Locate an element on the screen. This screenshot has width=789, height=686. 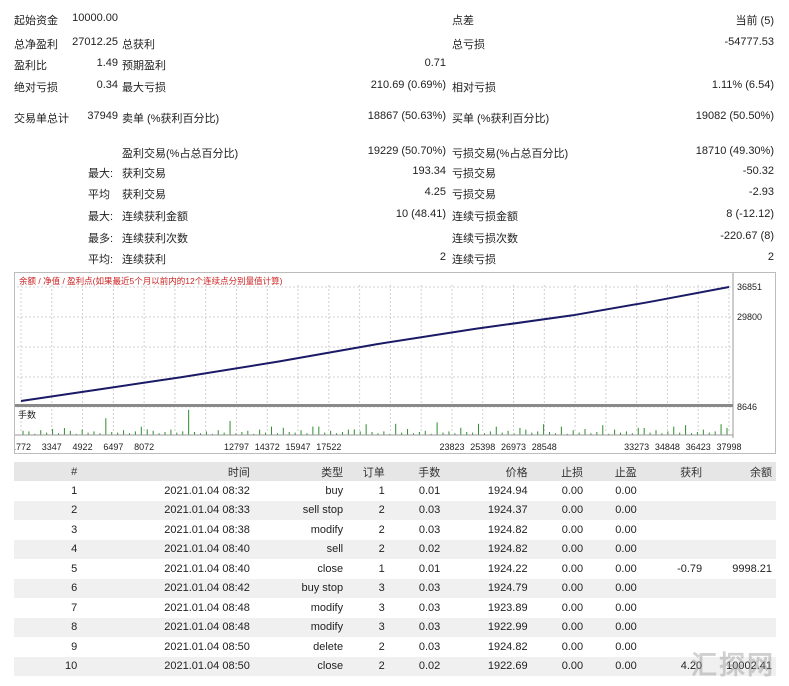
stat-value: 0.34 is located at coordinates (107, 85).